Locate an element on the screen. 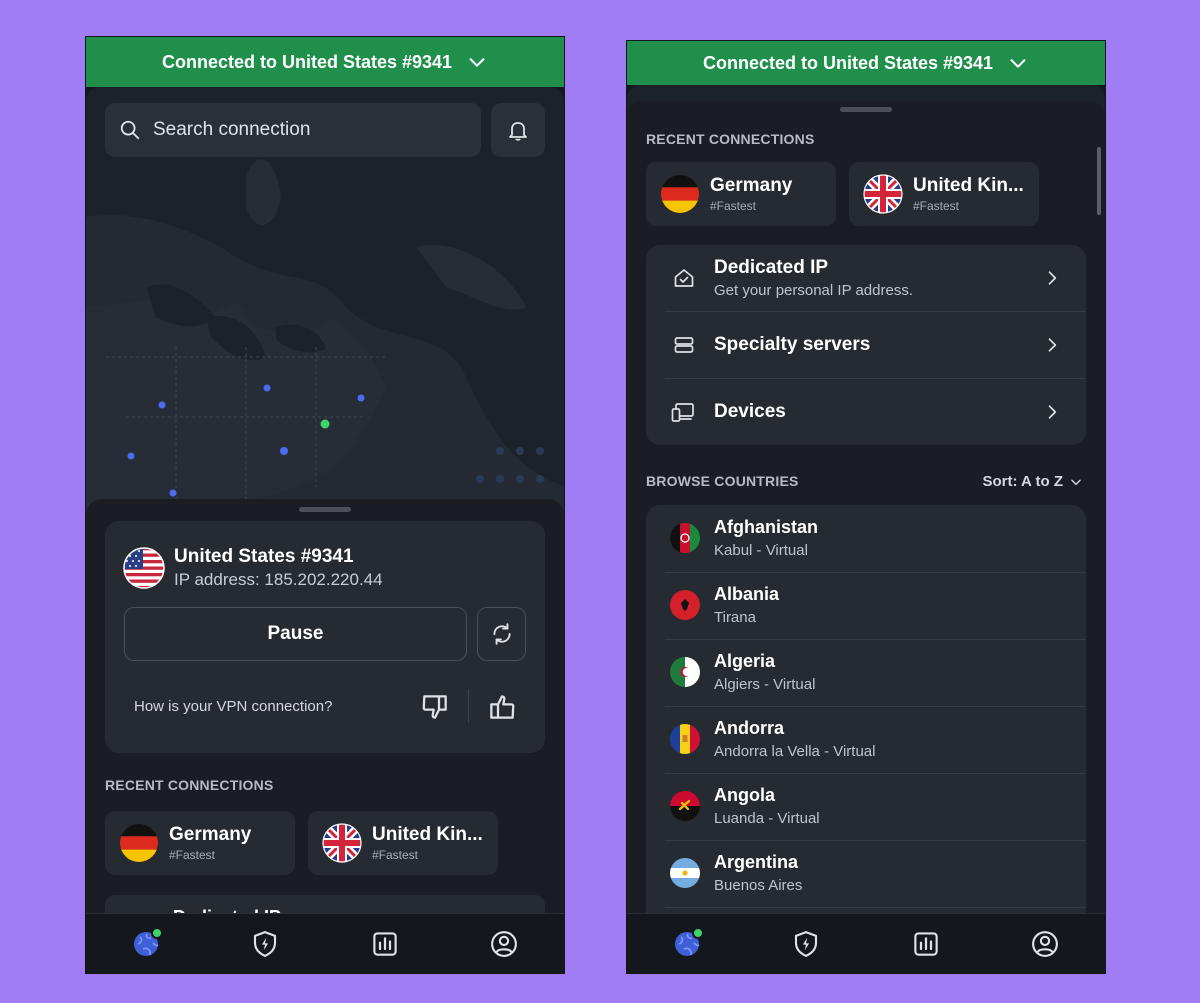 This screenshot has width=1200, height=1003. search-row: Search connection is located at coordinates (325, 130).